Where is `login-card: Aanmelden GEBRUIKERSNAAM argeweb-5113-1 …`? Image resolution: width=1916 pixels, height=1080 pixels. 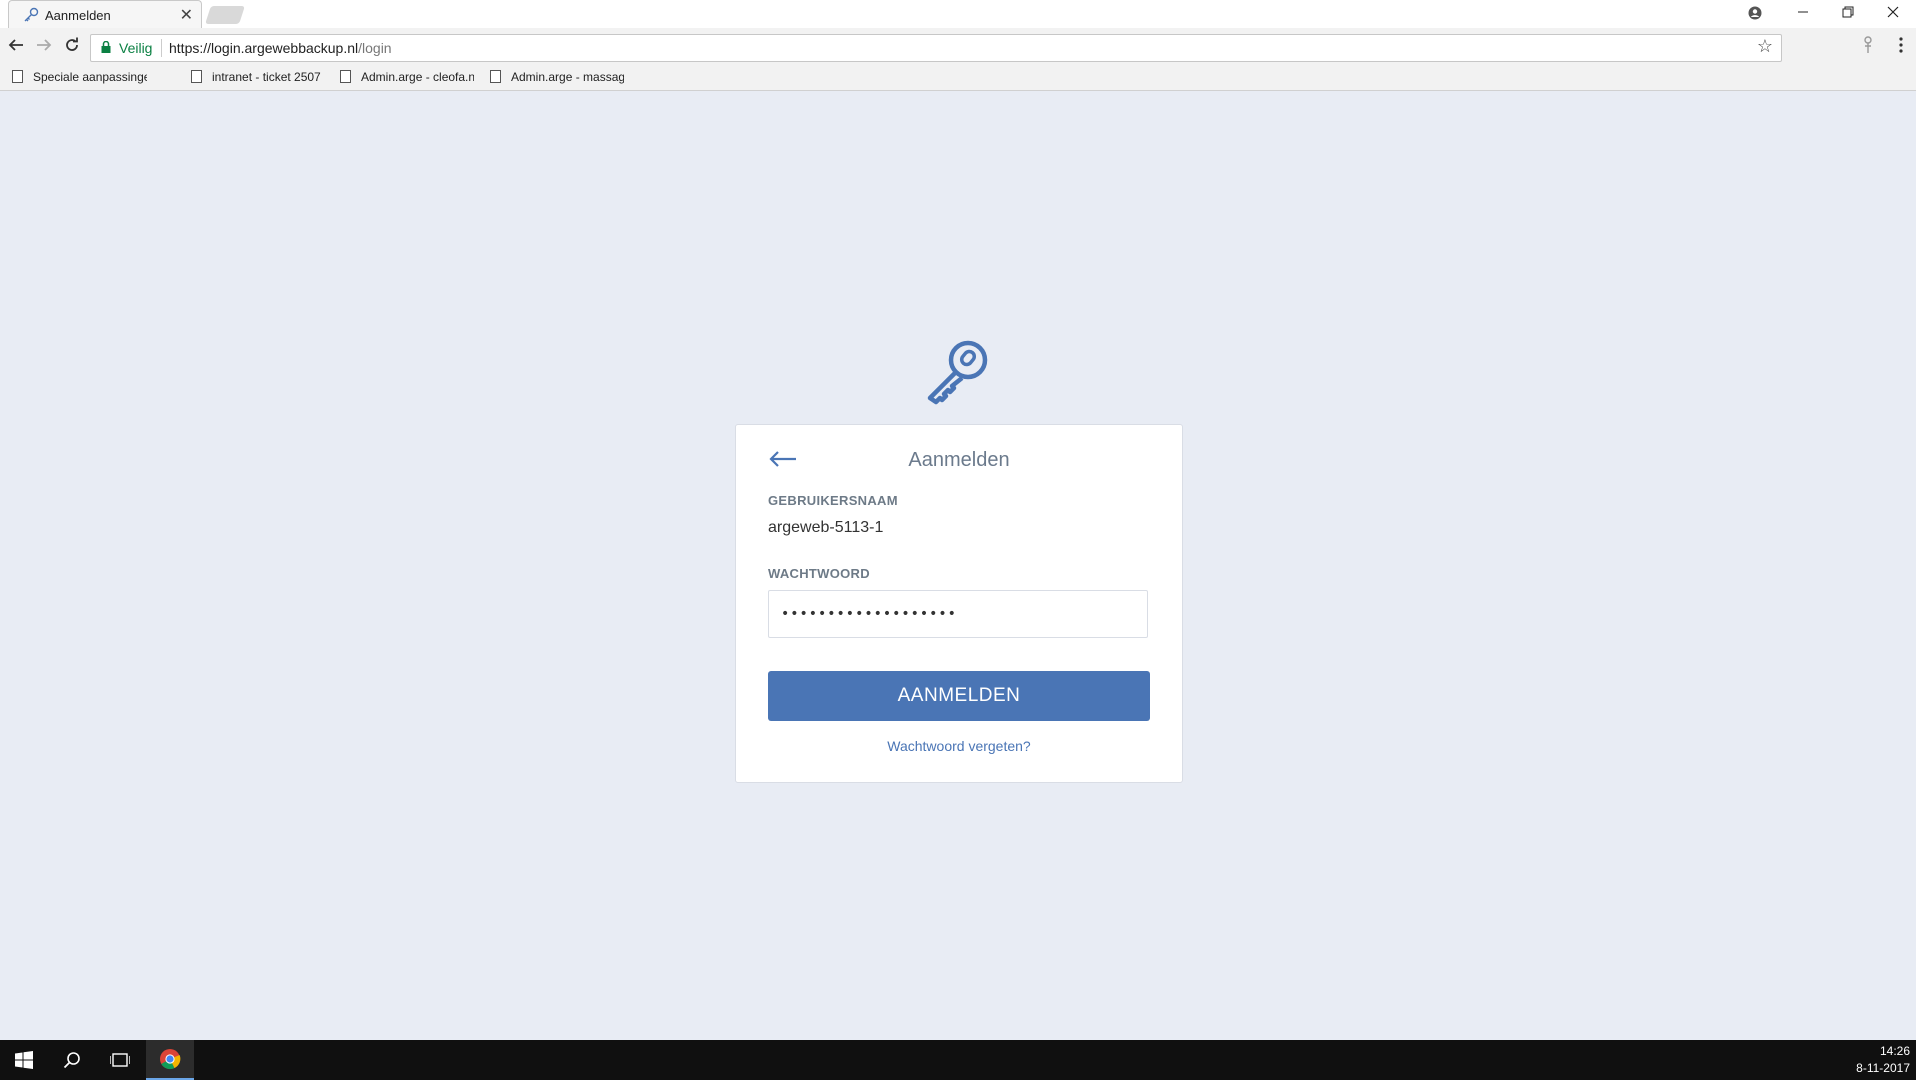
login-card: Aanmelden GEBRUIKERSNAAM argeweb-5113-1 … is located at coordinates (959, 603).